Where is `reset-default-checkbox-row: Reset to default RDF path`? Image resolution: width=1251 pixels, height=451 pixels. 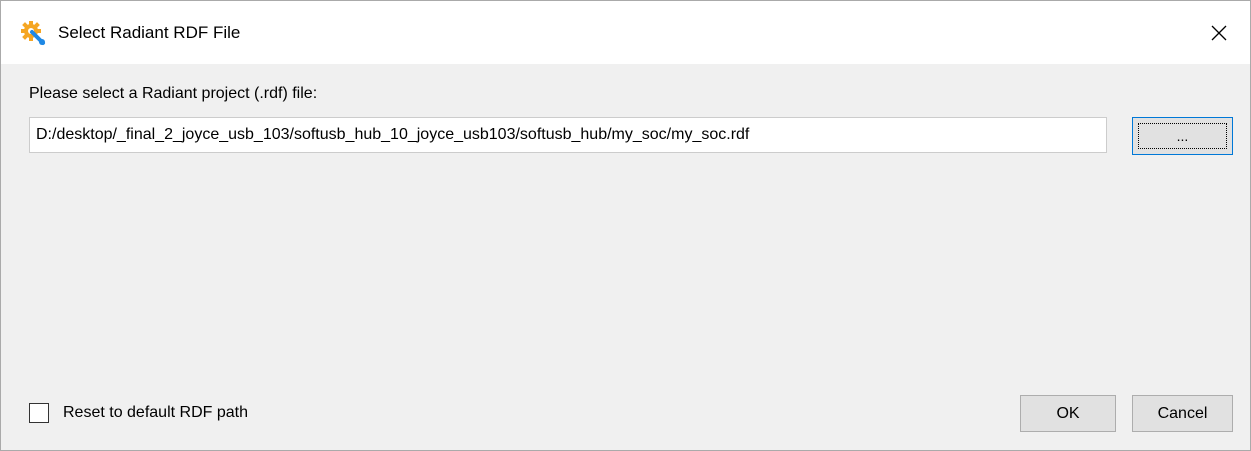
reset-default-checkbox-row: Reset to default RDF path is located at coordinates (138, 413).